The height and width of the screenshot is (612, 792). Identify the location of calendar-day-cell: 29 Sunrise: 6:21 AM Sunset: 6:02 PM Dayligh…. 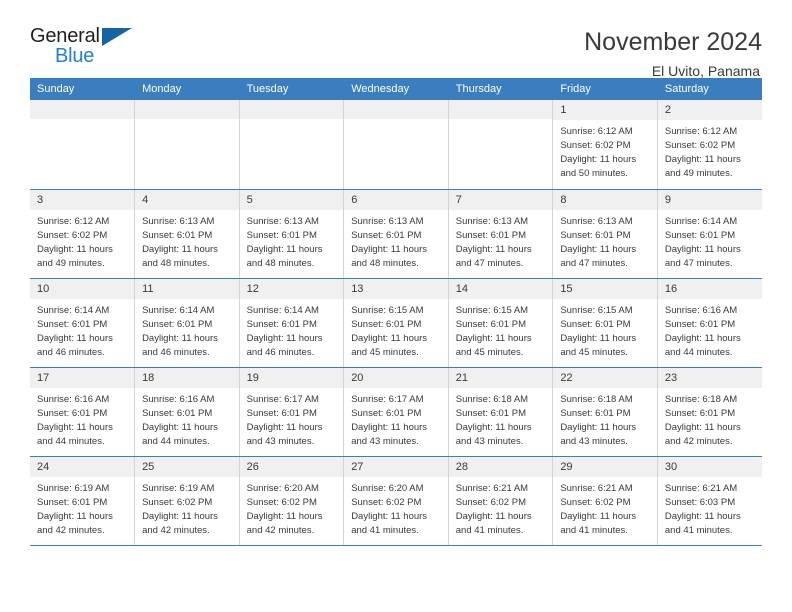
(605, 501).